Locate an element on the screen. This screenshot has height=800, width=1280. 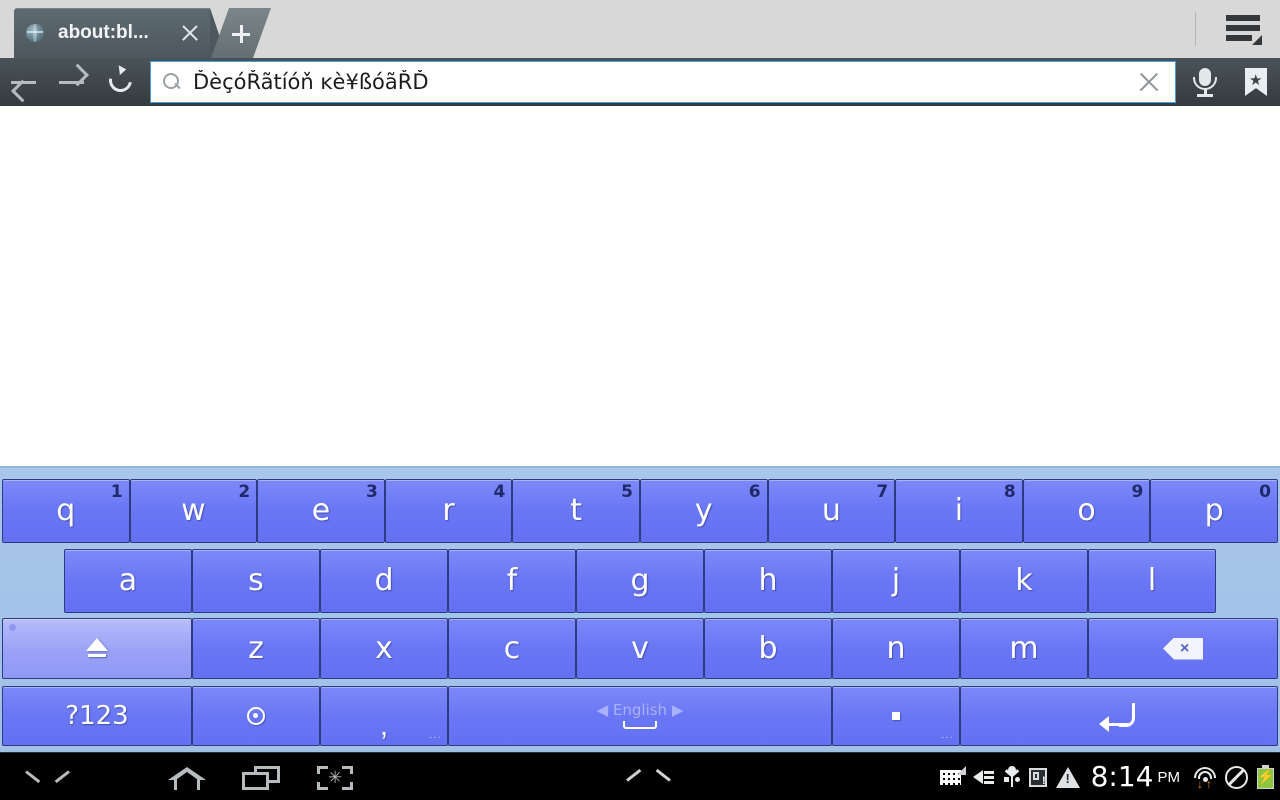
wifi-icon: ↓ ↑ is located at coordinates (1205, 778).